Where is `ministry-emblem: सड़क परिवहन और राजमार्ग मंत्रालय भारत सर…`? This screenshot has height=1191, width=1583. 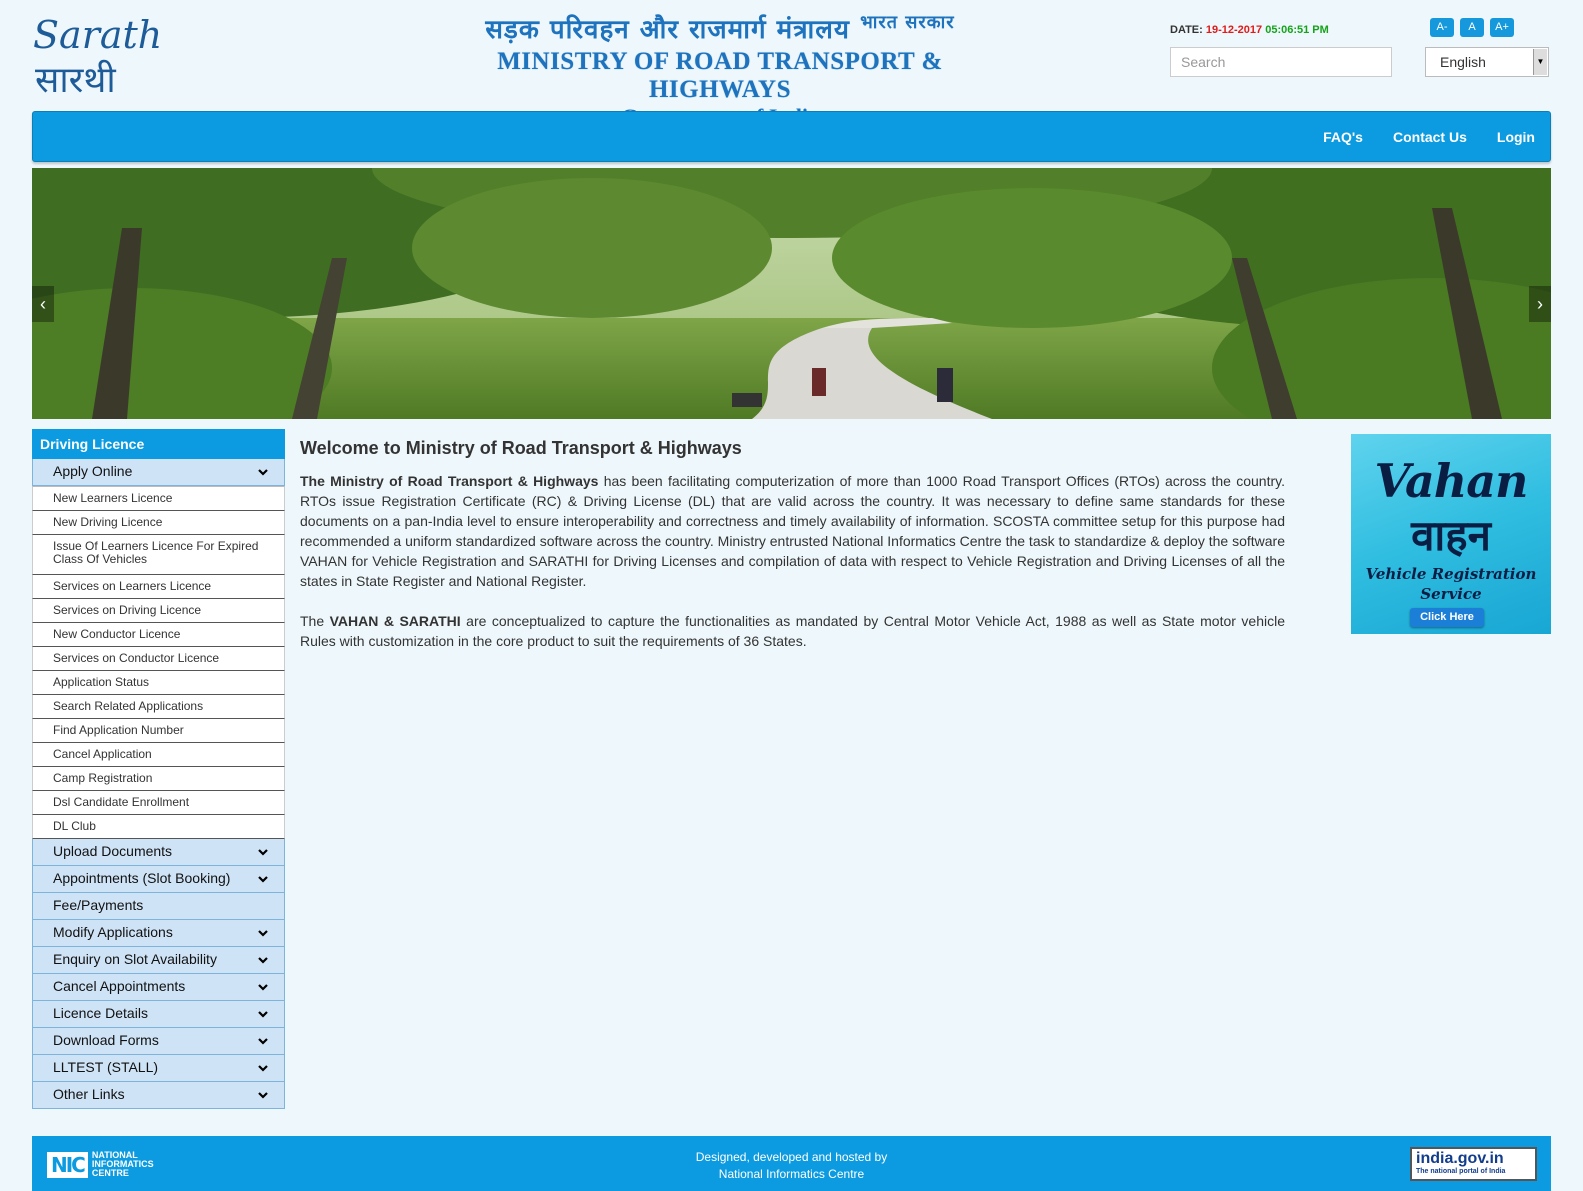
ministry-emblem: सड़क परिवहन और राजमार्ग मंत्रालय भारत सर… is located at coordinates (720, 69).